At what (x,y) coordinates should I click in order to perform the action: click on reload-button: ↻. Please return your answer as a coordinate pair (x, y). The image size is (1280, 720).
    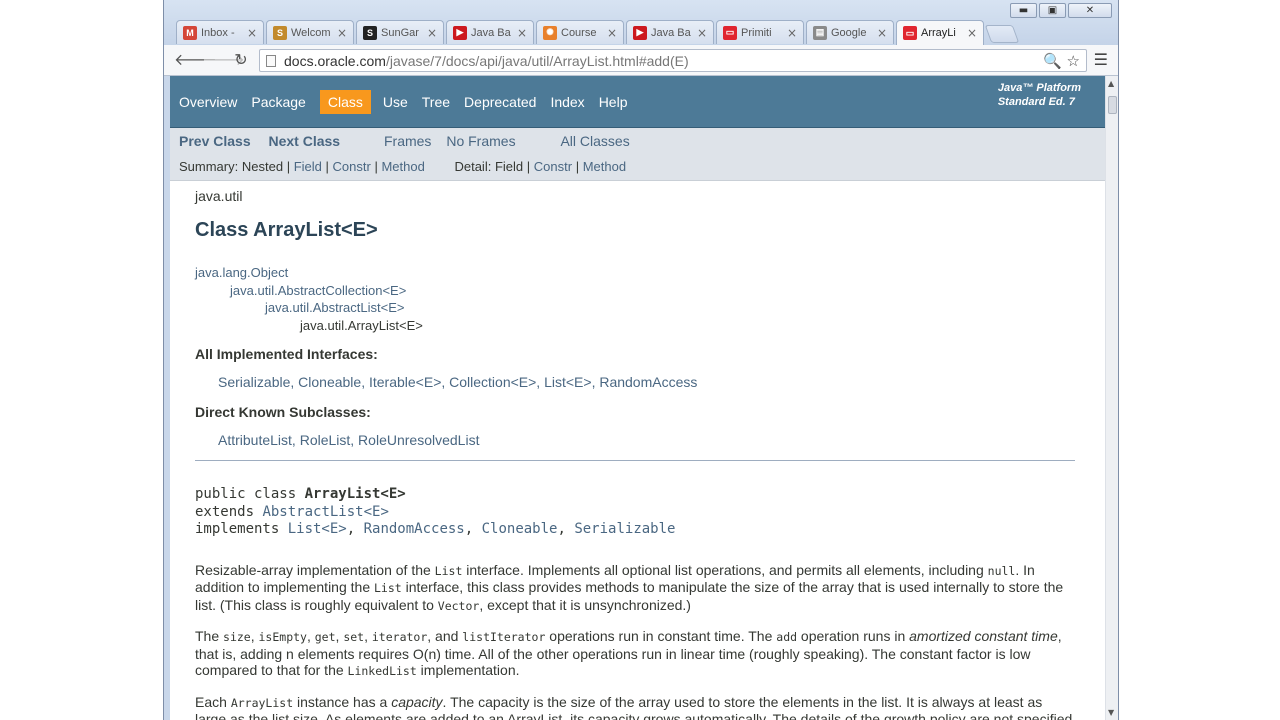
    Looking at the image, I should click on (241, 60).